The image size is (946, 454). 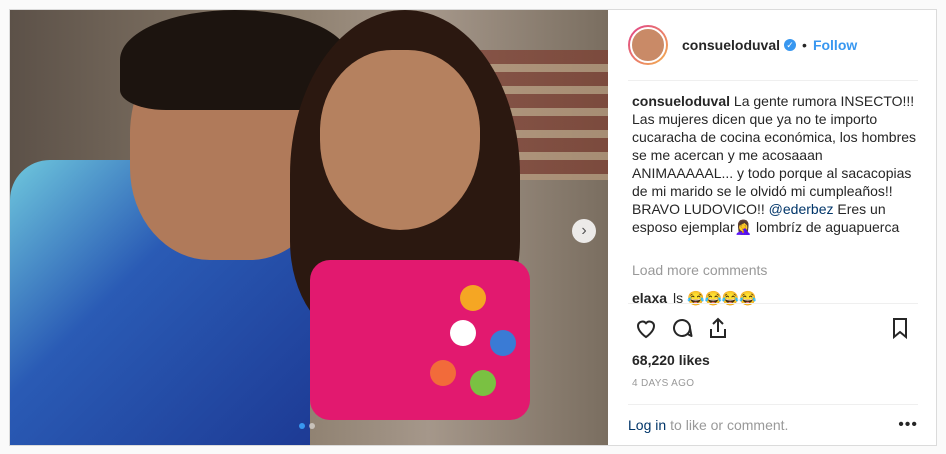 I want to click on carousel-indicator, so click(x=307, y=426).